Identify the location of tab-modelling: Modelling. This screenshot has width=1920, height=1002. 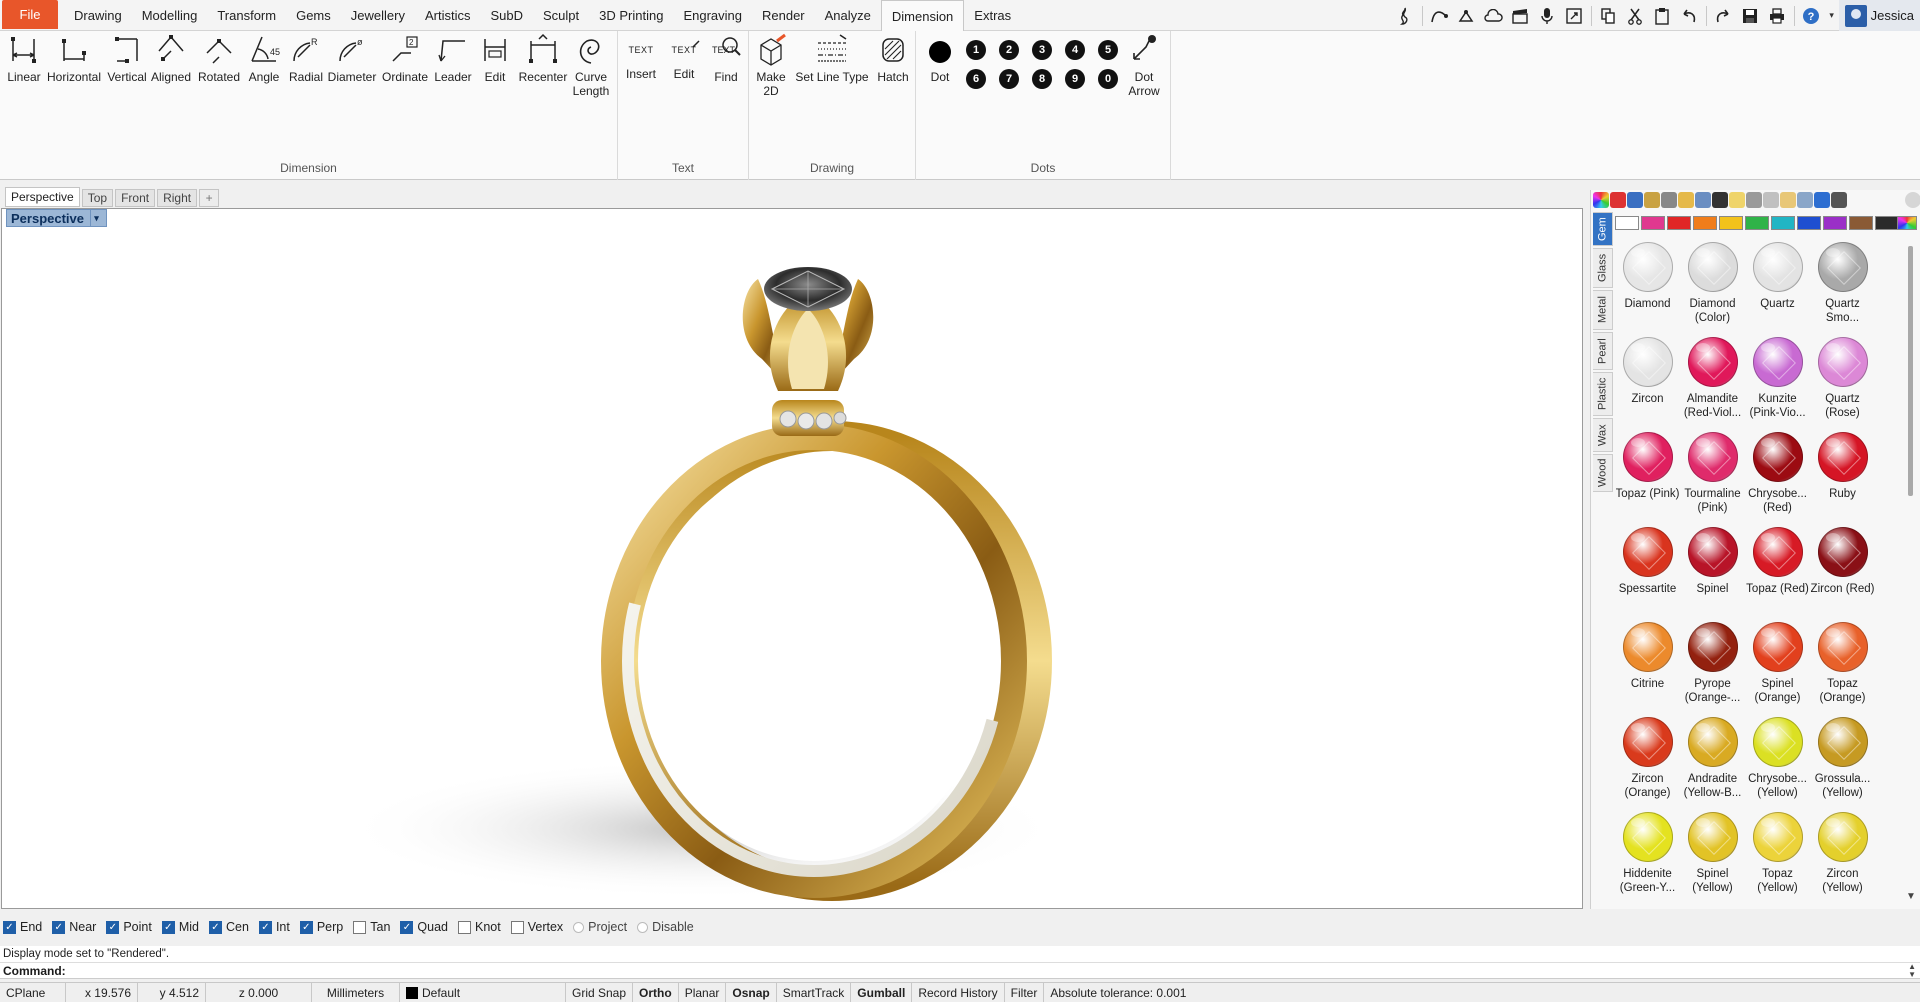
(170, 15).